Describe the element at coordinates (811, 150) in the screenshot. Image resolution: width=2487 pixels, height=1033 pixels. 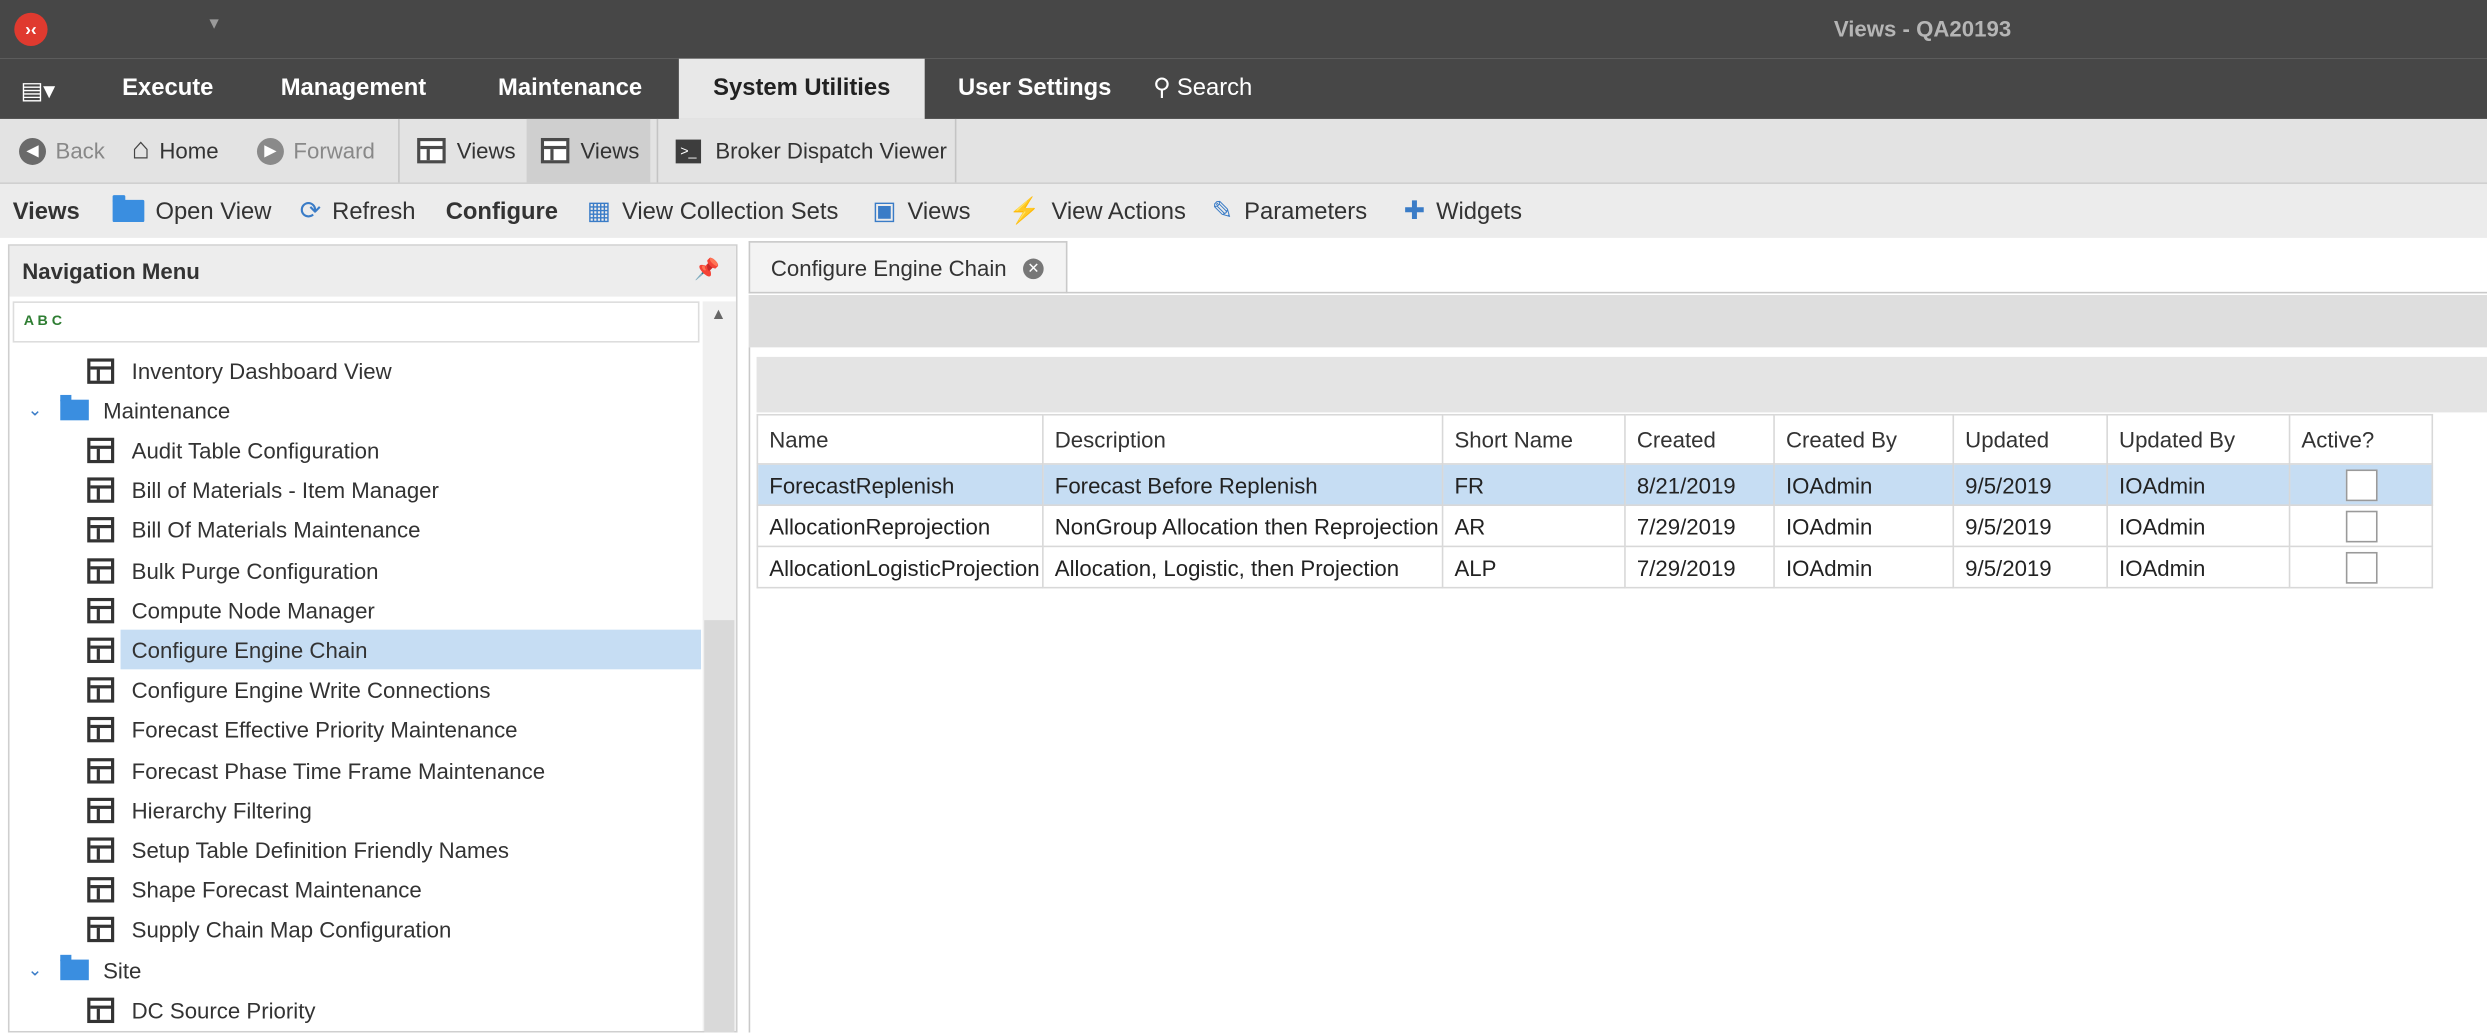
I see `broker-dispatch-viewer-button: >_ Broker Dispatch Viewer` at that location.